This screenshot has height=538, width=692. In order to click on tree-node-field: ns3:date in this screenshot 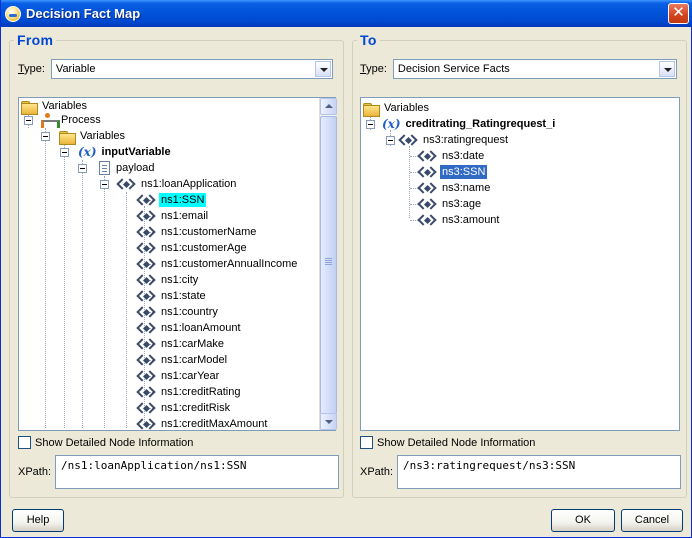, I will do `click(452, 156)`.